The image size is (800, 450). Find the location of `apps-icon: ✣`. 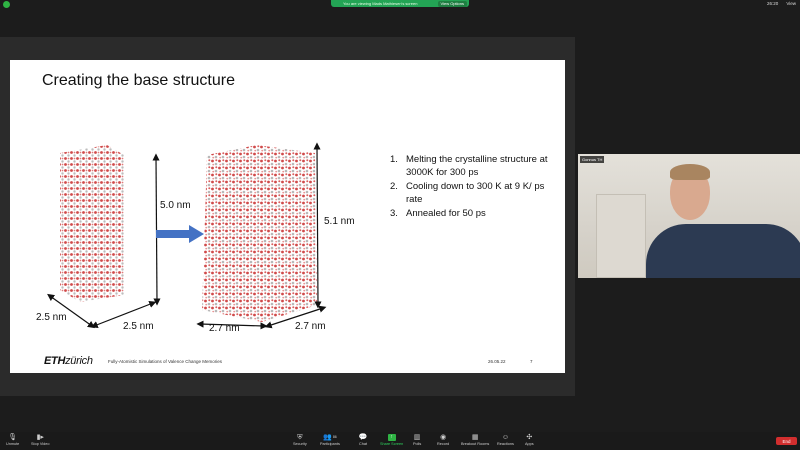

apps-icon: ✣ is located at coordinates (529, 437).